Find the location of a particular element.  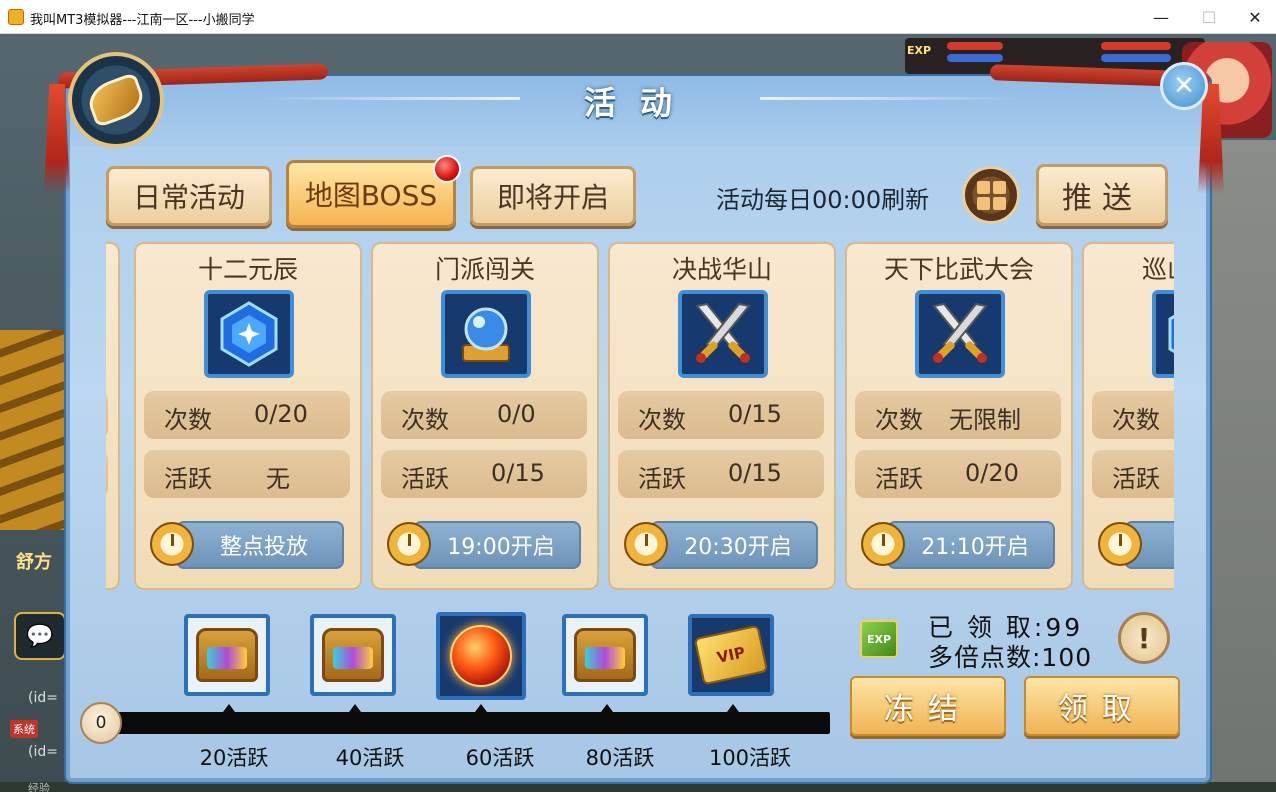

system-badge: 系统 is located at coordinates (24, 729).